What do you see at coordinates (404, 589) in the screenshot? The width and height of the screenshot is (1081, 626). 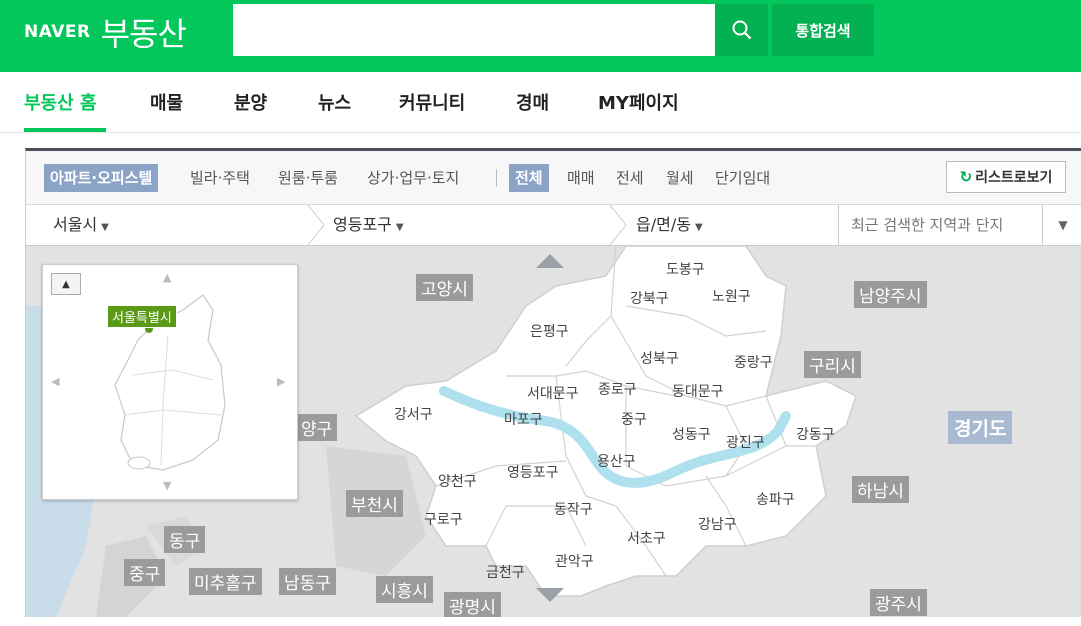 I see `map-label-siheung: 시흥시` at bounding box center [404, 589].